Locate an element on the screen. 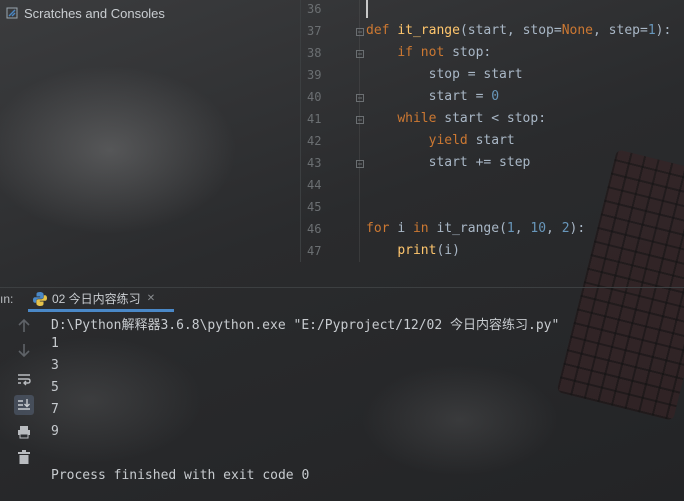 The image size is (684, 501). next-down-button is located at coordinates (24, 350).